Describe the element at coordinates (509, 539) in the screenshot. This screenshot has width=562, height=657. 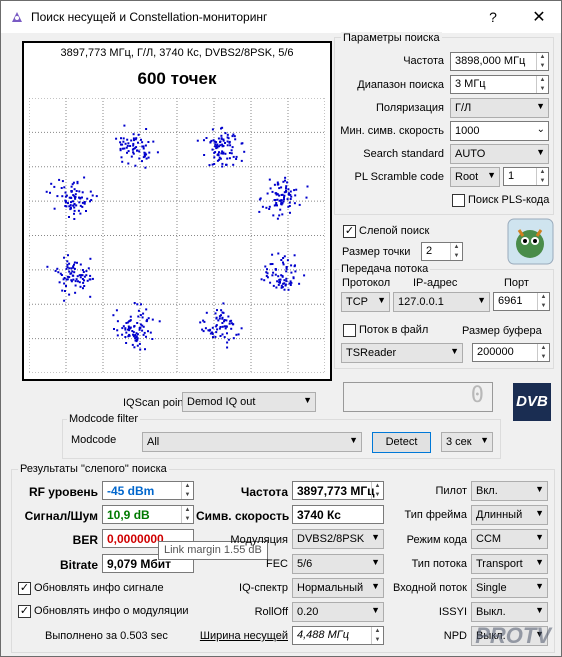
I see `codemode-select: CCM ▼` at that location.